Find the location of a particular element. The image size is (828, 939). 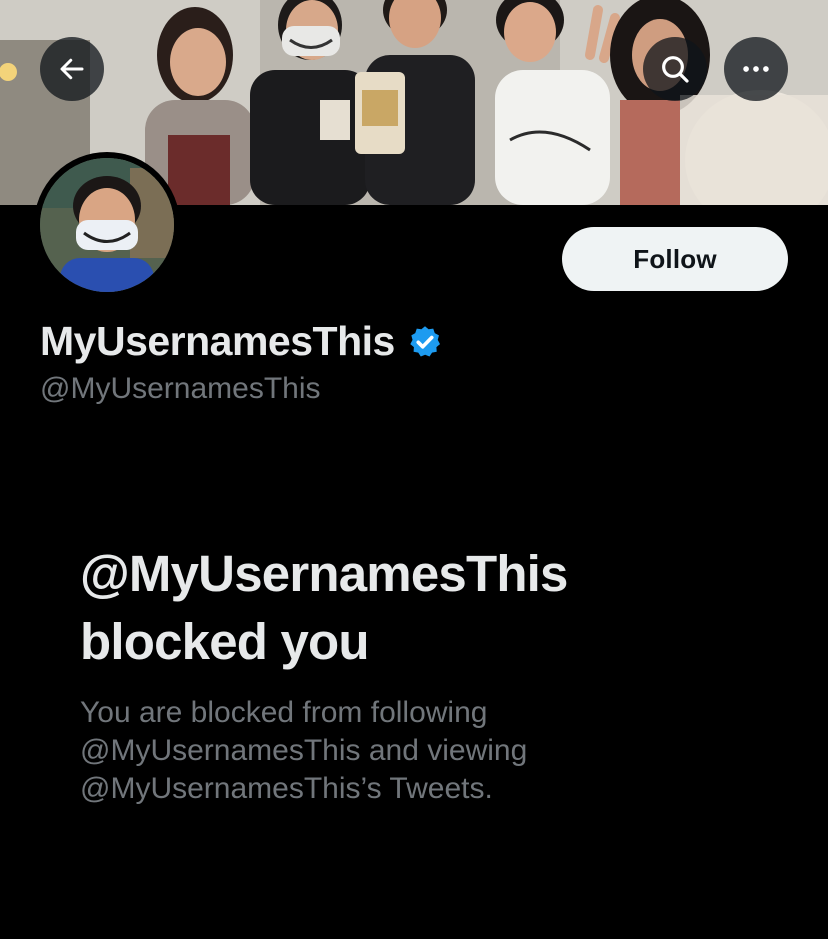

display-name-text: MyUsernamesThis is located at coordinates (217, 341).